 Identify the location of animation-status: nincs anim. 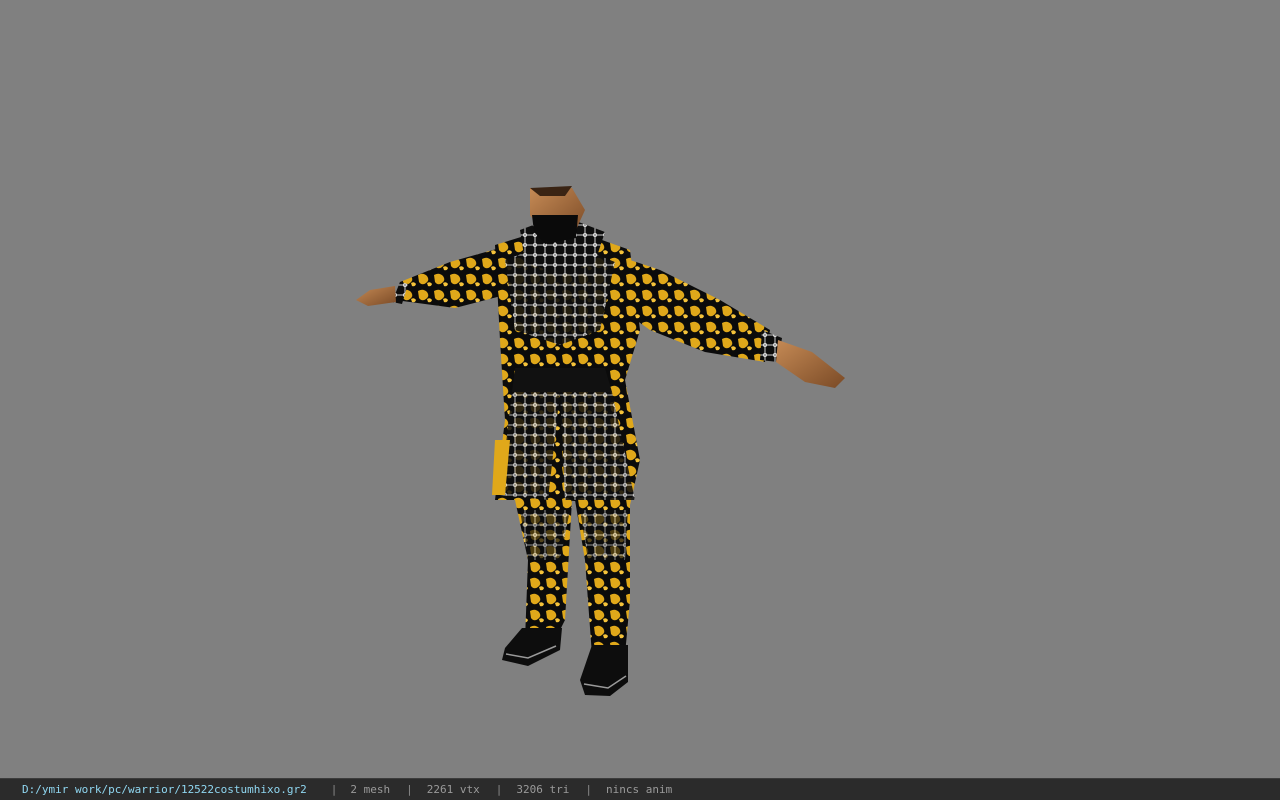
(639, 789).